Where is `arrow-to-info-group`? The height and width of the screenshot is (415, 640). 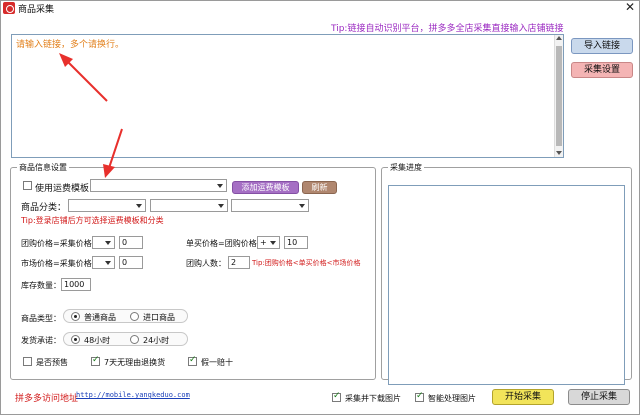
arrow-to-info-group is located at coordinates (115, 148).